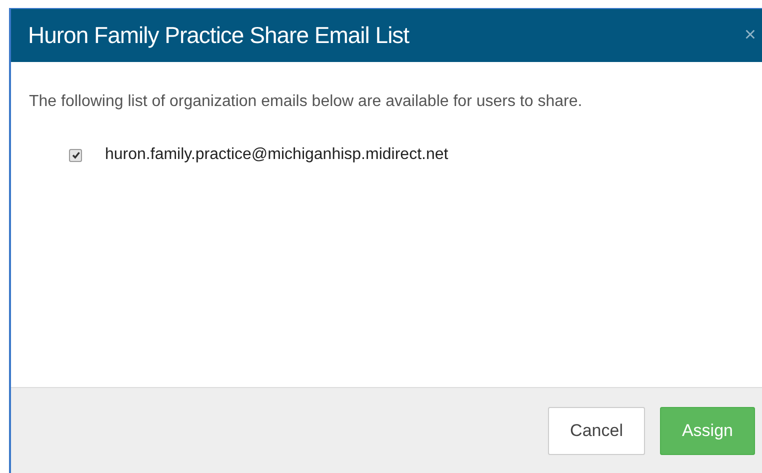  Describe the element at coordinates (306, 102) in the screenshot. I see `description-text: The following list of organization emails below are available for users to share.` at that location.